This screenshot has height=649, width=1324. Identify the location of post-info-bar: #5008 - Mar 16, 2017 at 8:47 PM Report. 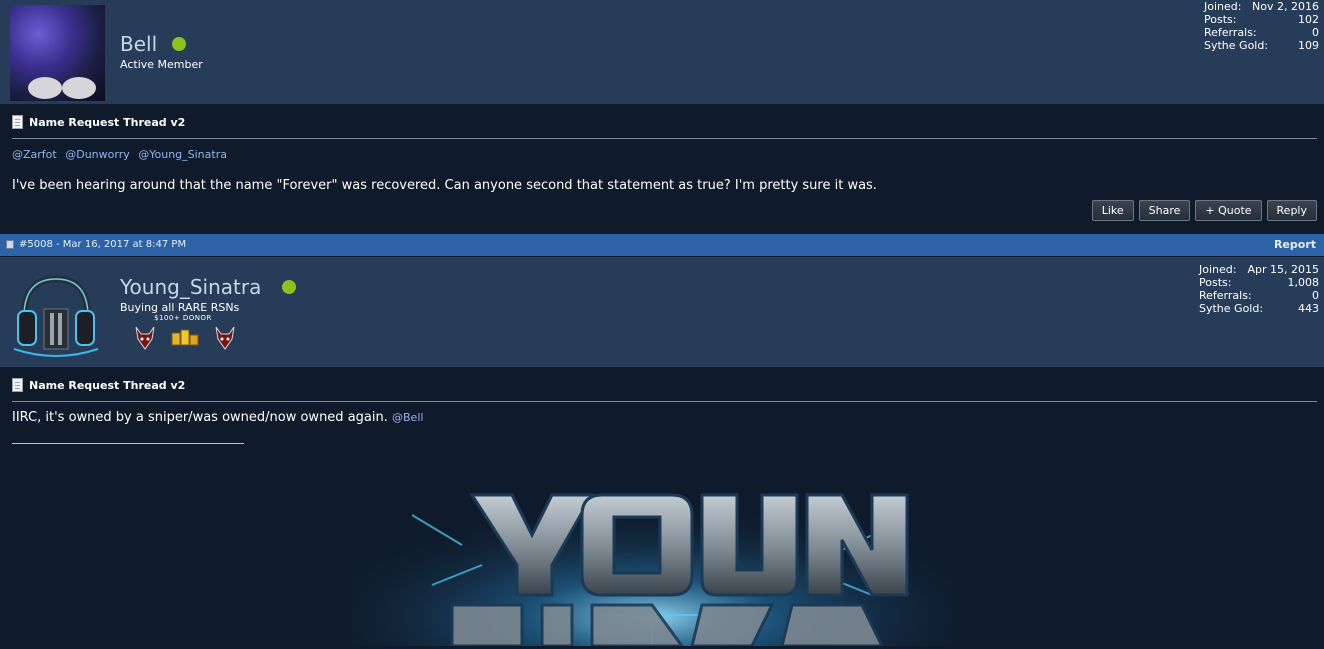
(662, 245).